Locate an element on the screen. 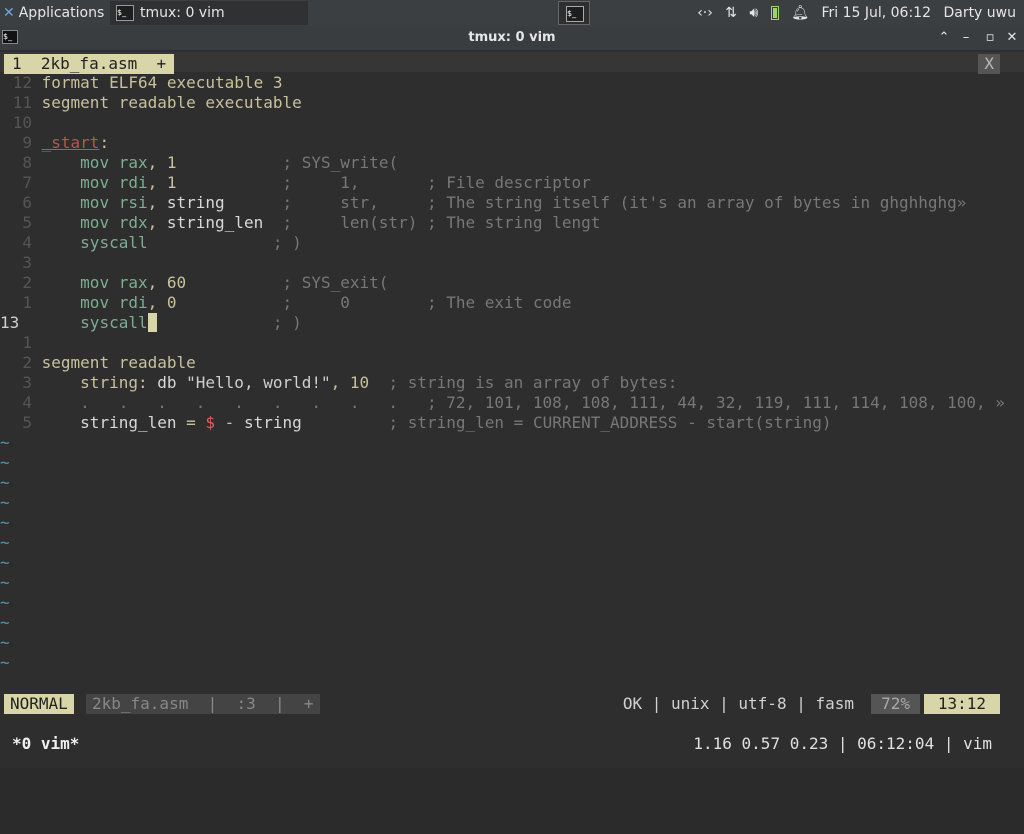  code-token: ; 0 ; The exit code is located at coordinates (427, 302).